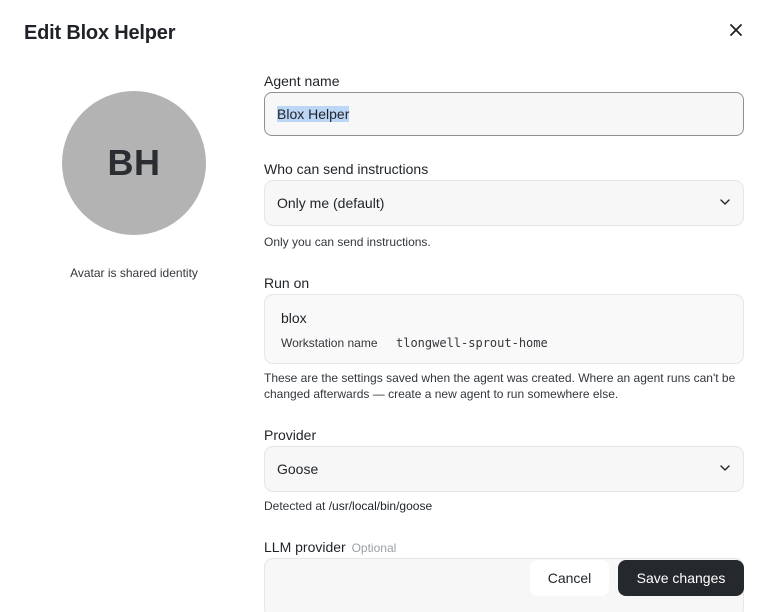 Image resolution: width=768 pixels, height=612 pixels. I want to click on agent-name-input: Blox Helper, so click(504, 114).